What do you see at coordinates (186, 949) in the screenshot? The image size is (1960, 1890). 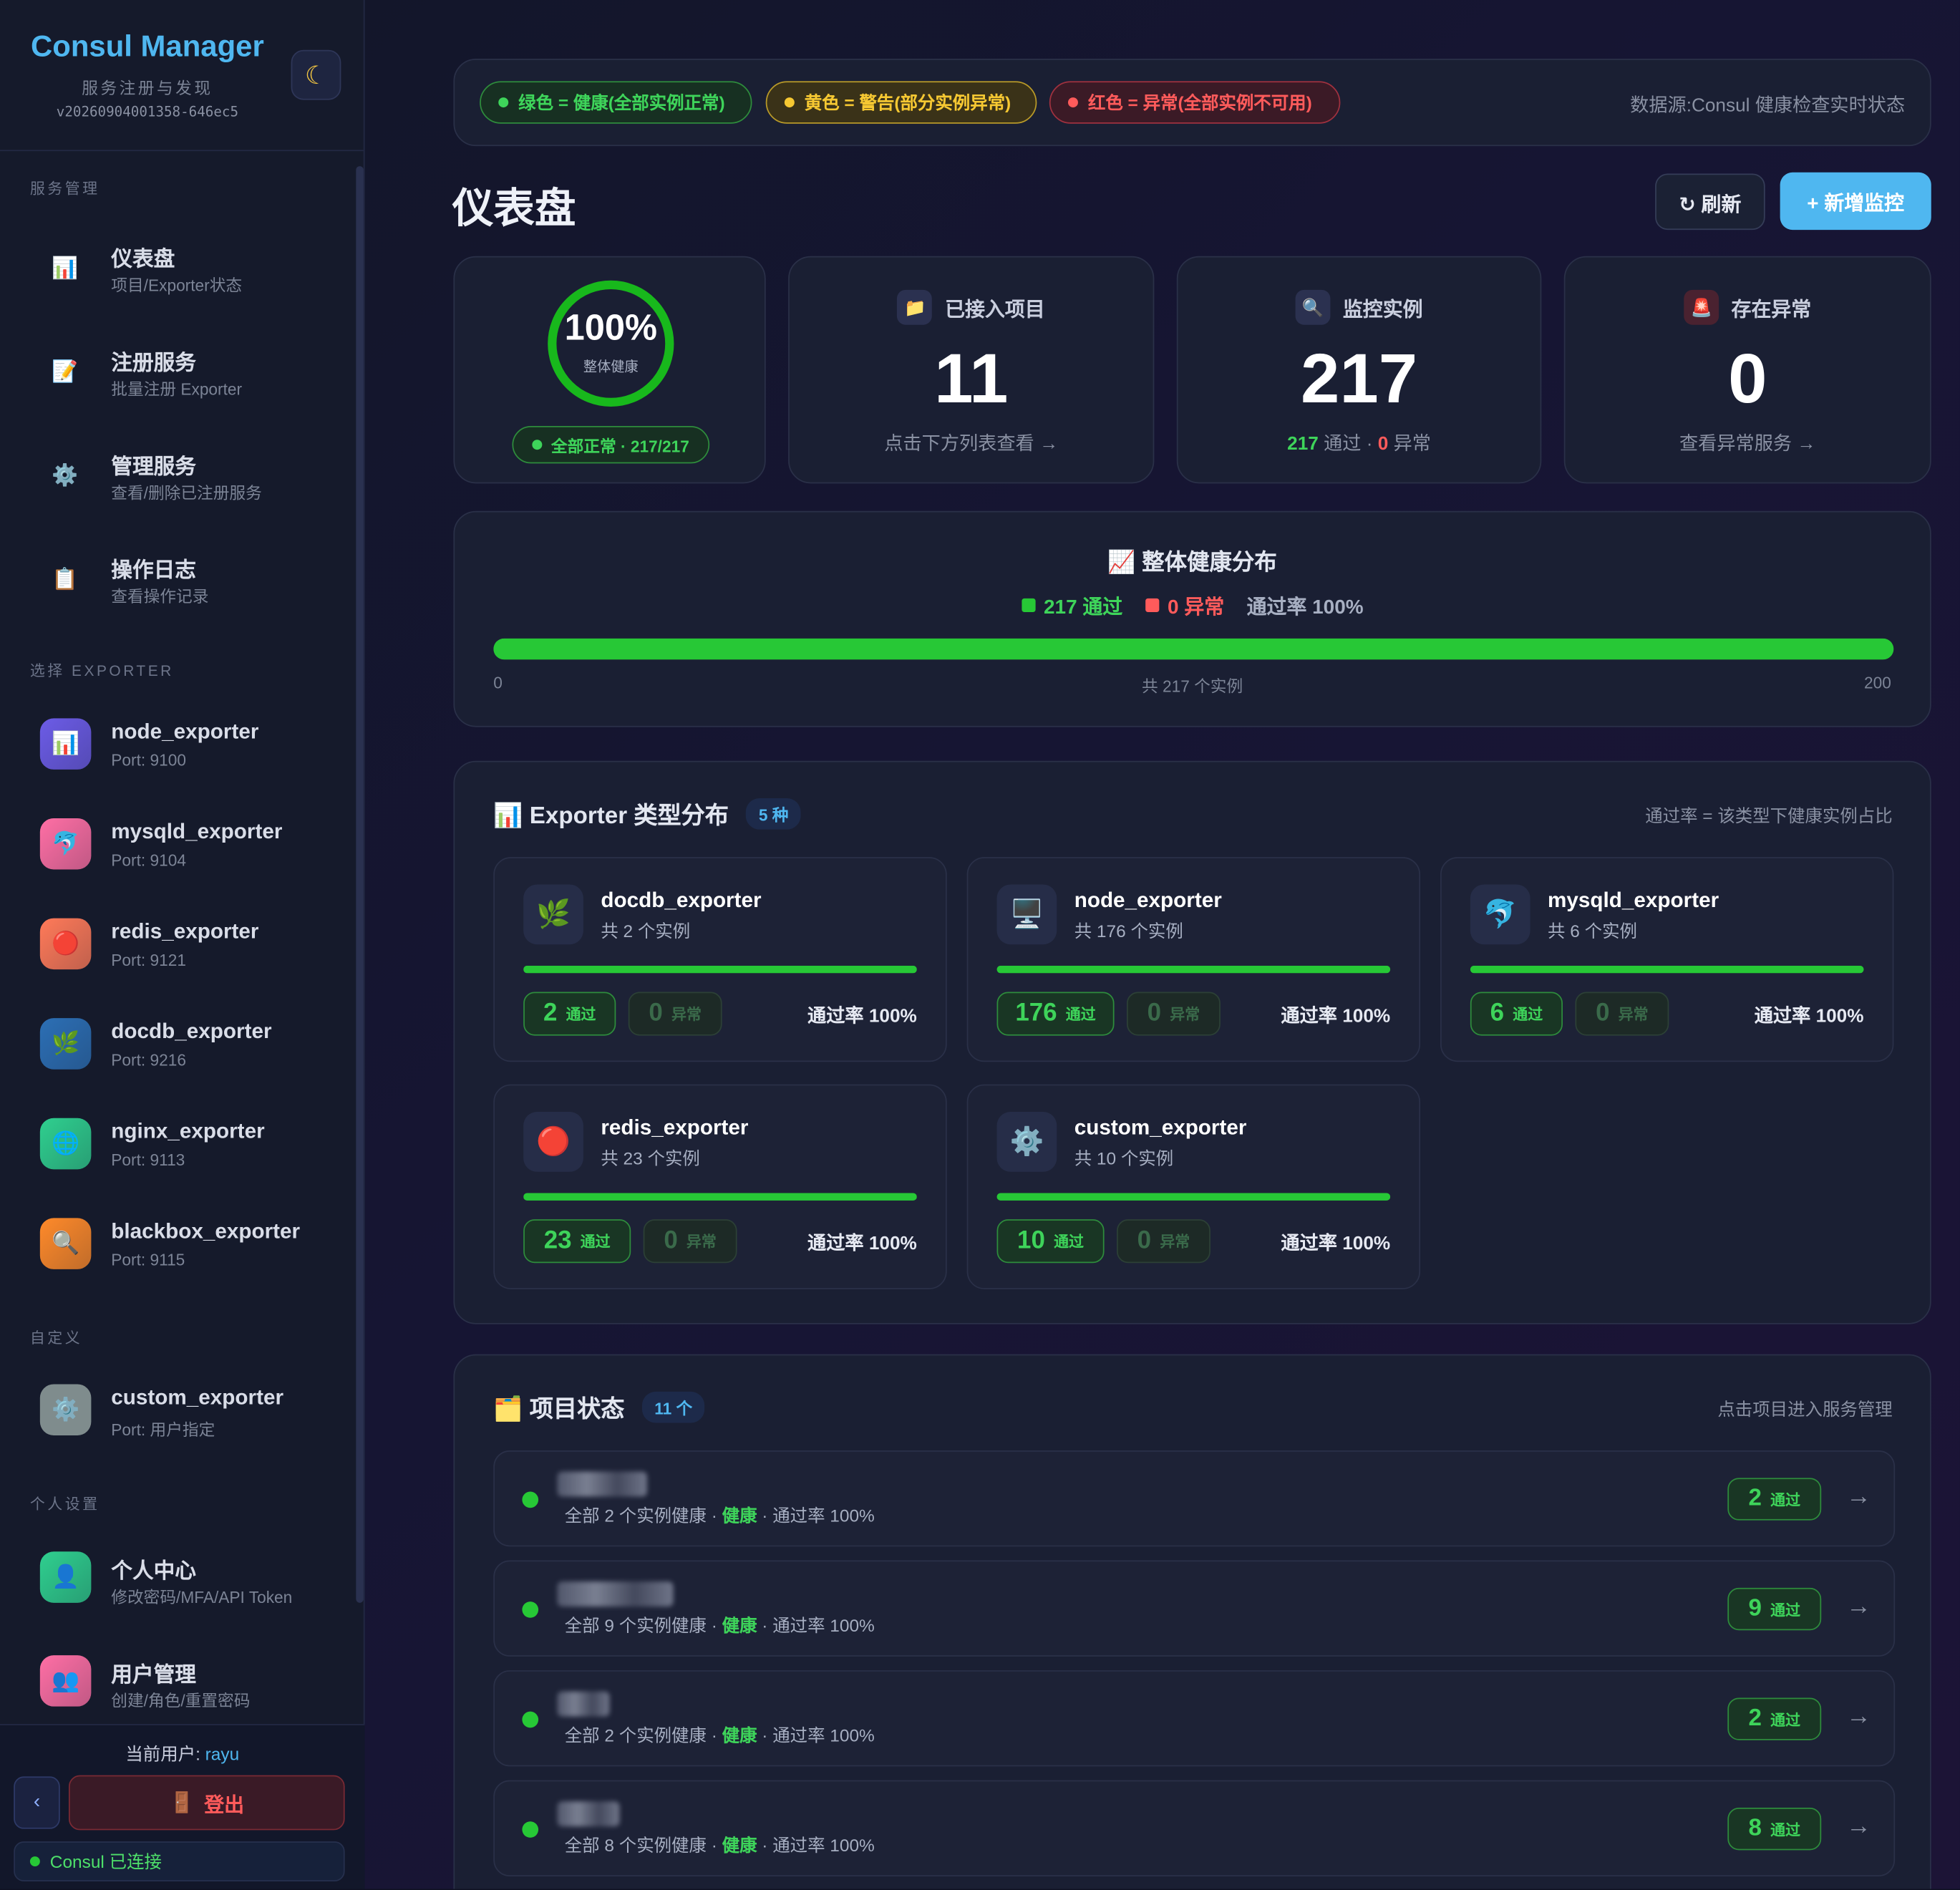 I see `exporter-item-redis_exporter: 🔴 redis_exporter Port: 9121` at bounding box center [186, 949].